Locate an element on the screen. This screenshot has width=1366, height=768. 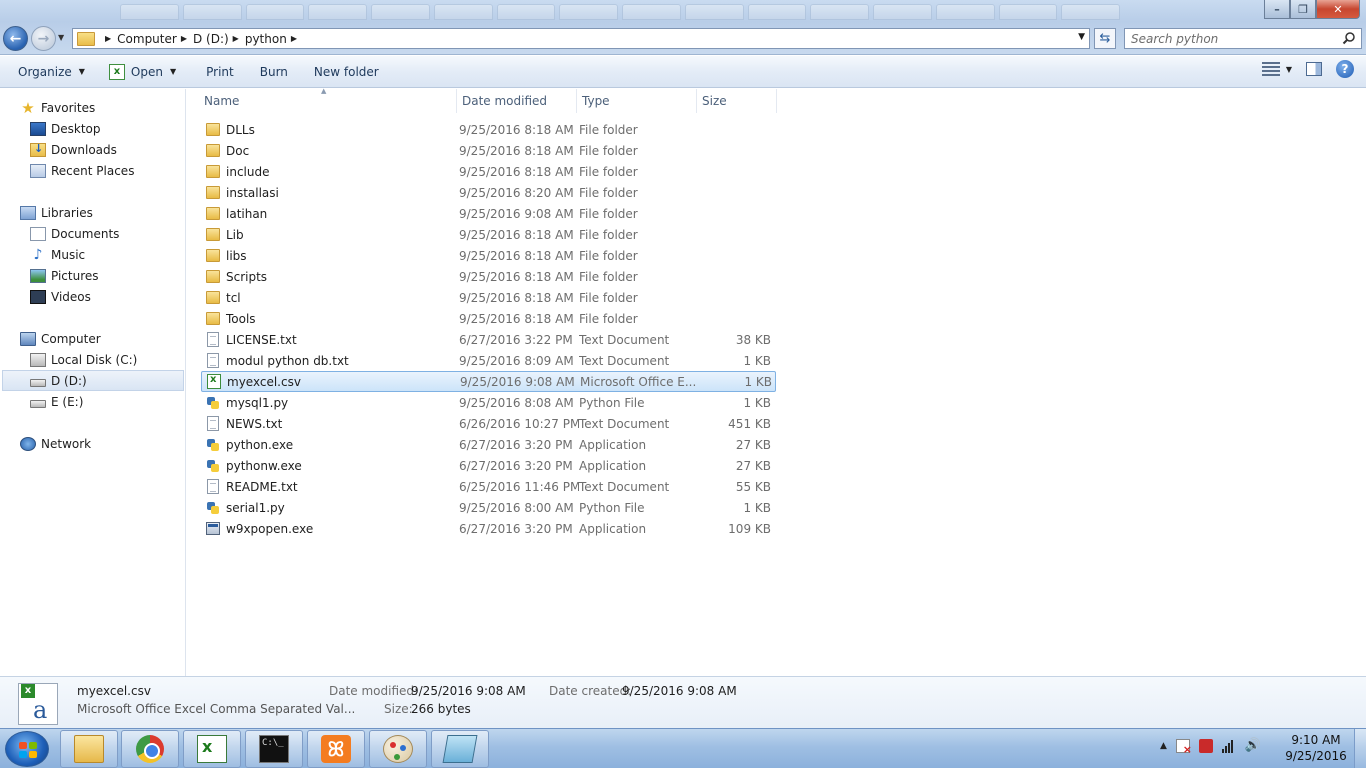
refresh-button: ⇆ is located at coordinates (1105, 38).